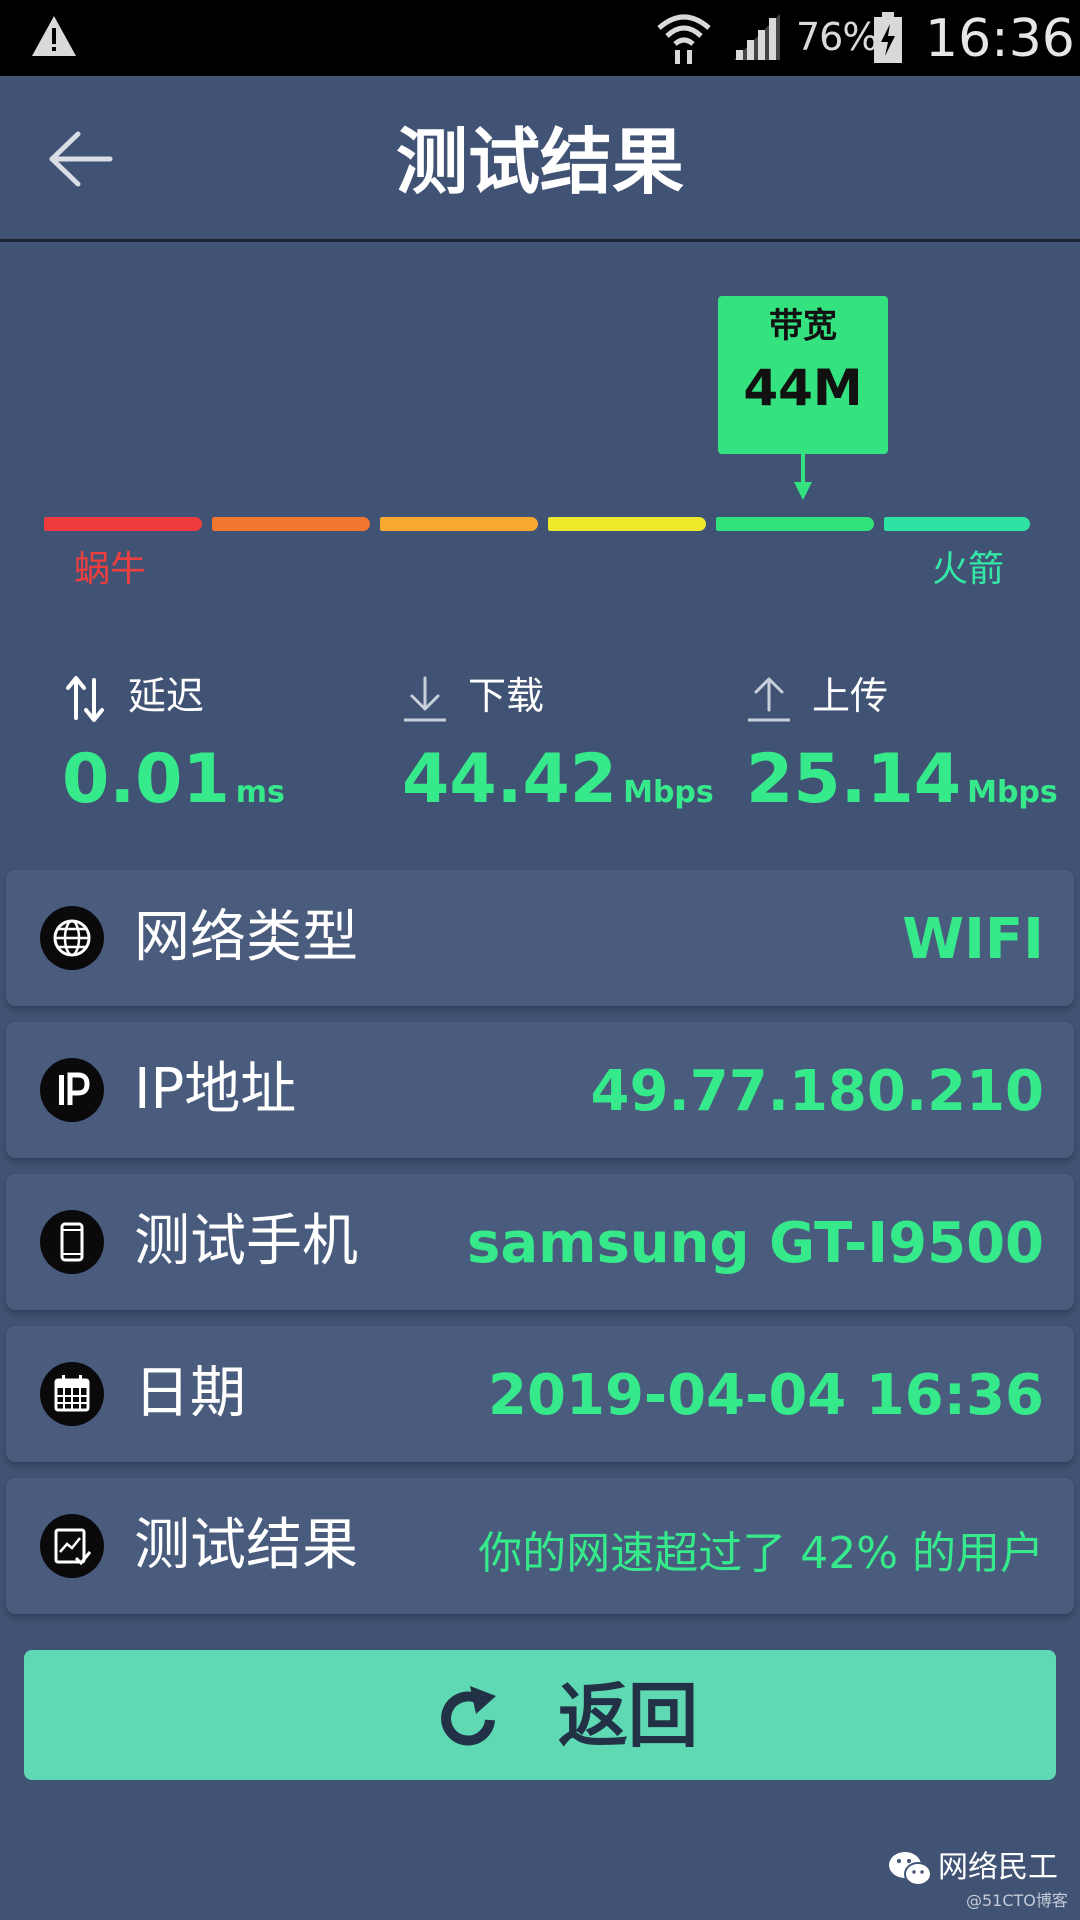 The height and width of the screenshot is (1920, 1080). Describe the element at coordinates (215, 1089) in the screenshot. I see `ip-address-label: IP地址` at that location.